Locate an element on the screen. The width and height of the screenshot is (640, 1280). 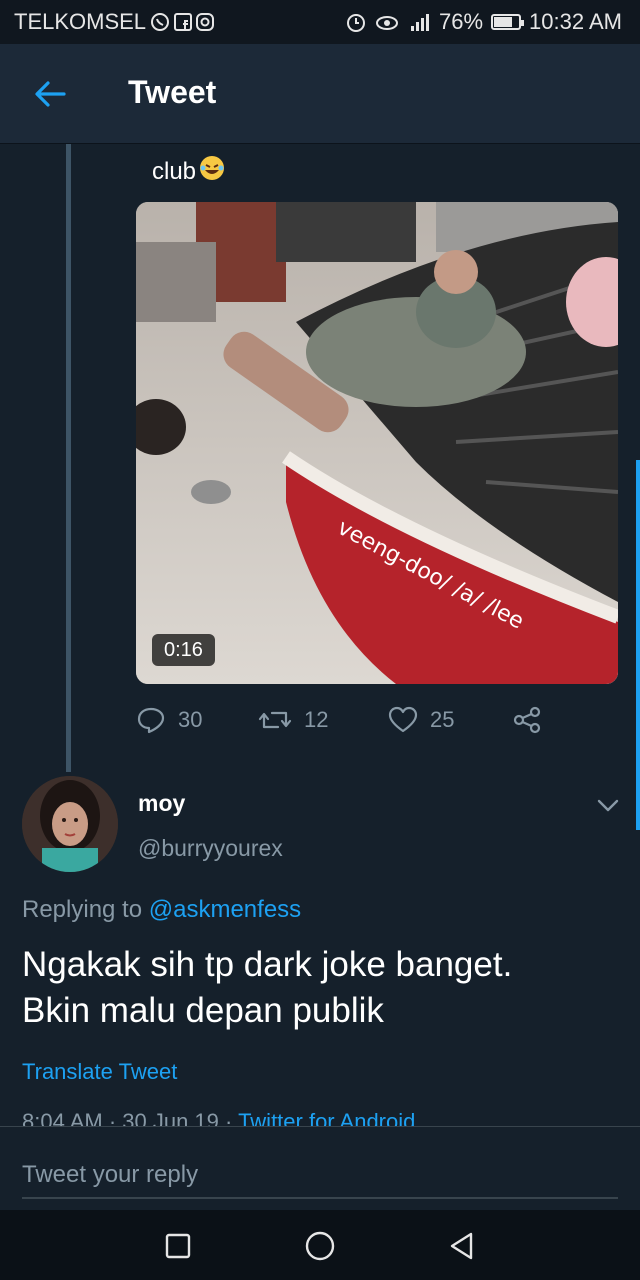
page-title: Tweet is located at coordinates (172, 92).